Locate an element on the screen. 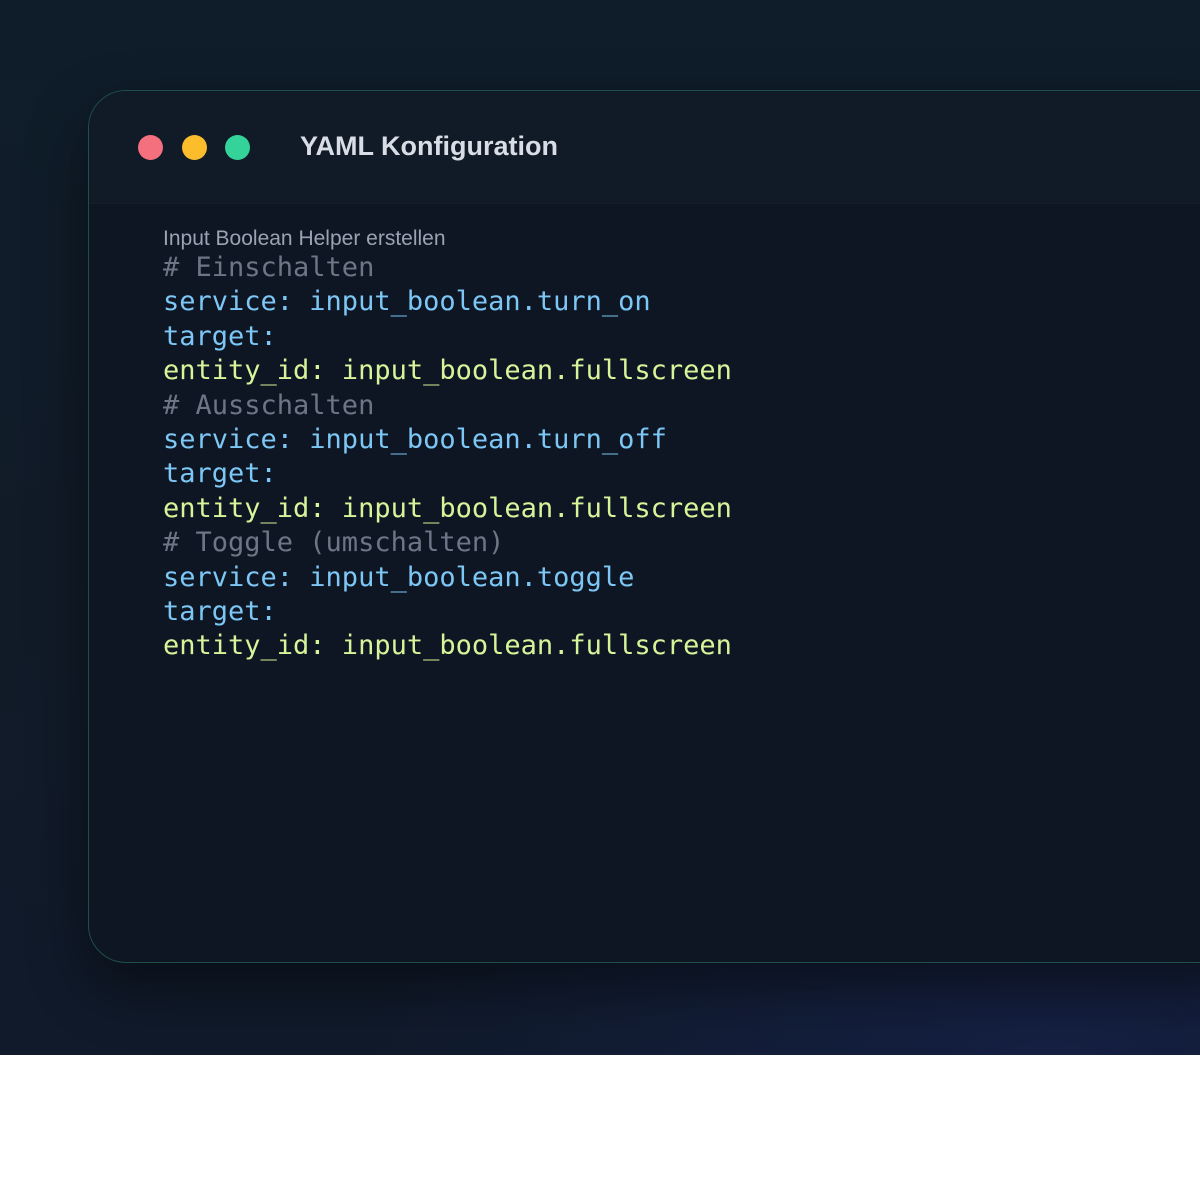 This screenshot has width=1200, height=1200. code-line-comment: # Einschalten is located at coordinates (269, 267).